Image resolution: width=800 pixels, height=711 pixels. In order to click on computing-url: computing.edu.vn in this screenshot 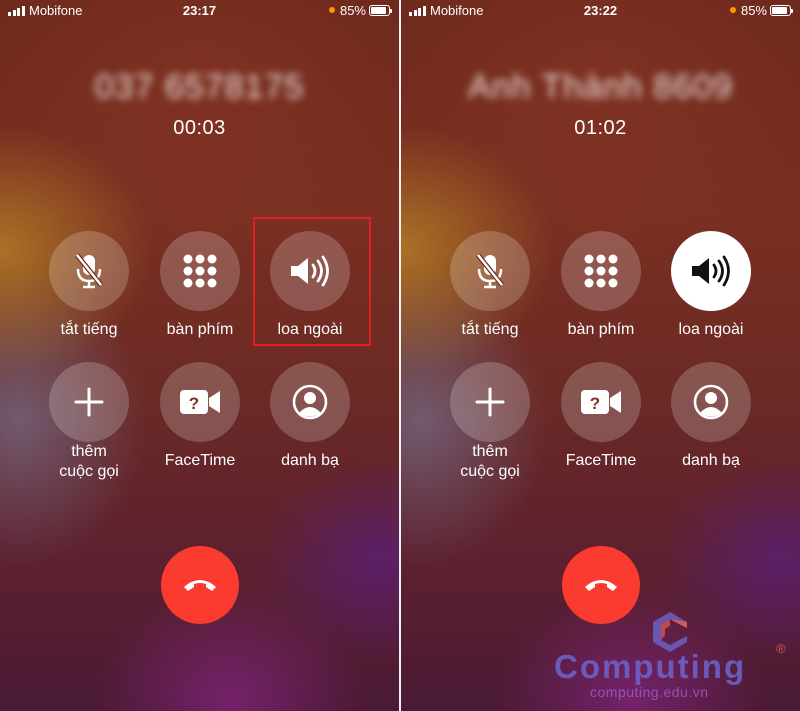, I will do `click(649, 692)`.